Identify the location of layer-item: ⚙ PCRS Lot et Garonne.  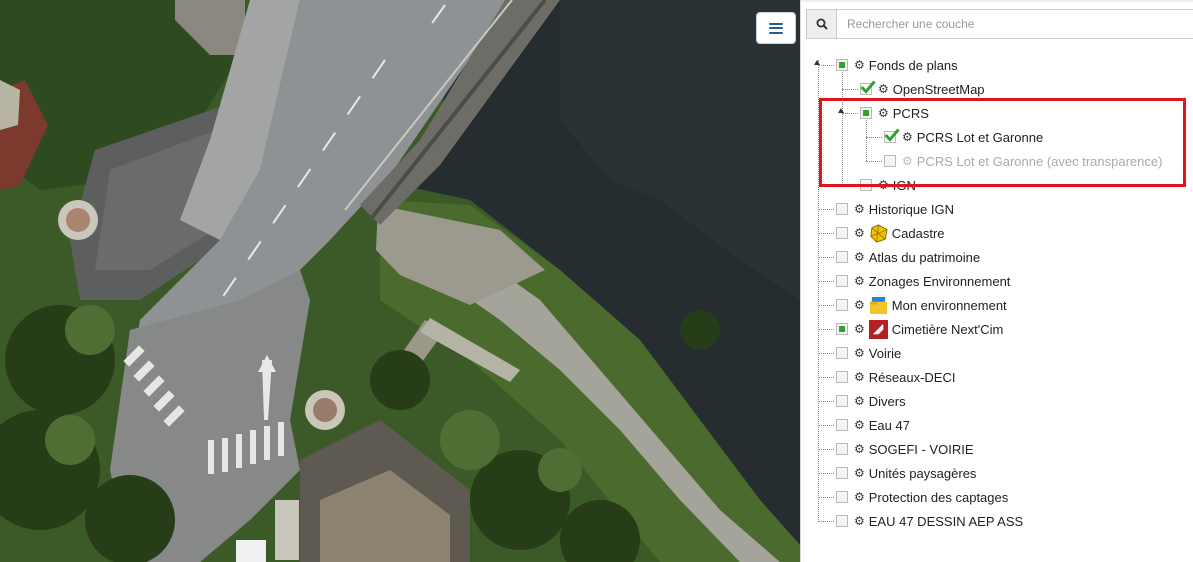
(963, 137).